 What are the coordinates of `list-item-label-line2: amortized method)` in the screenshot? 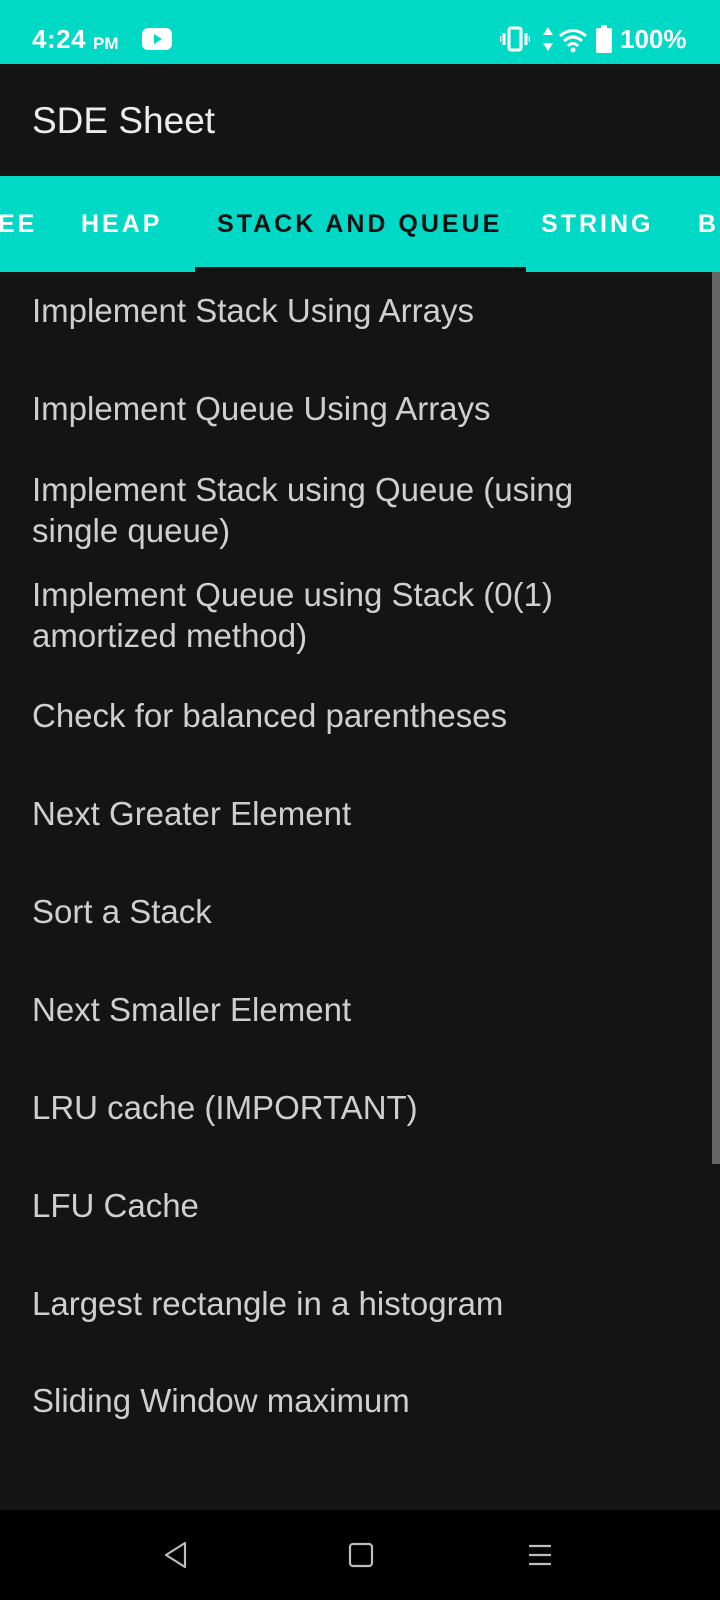 It's located at (170, 635).